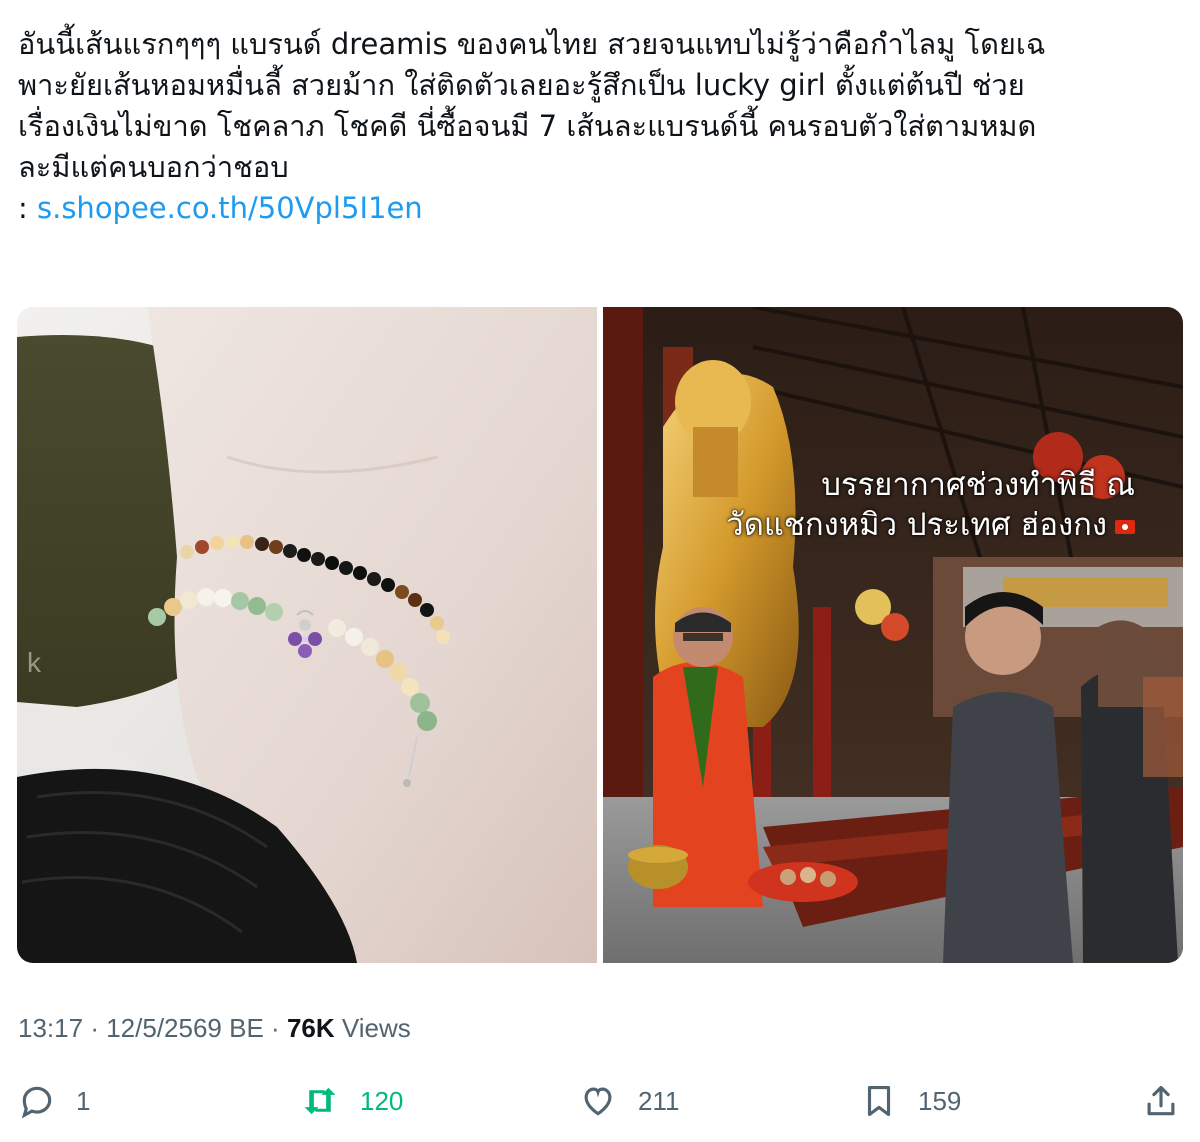 This screenshot has height=1142, width=1200. What do you see at coordinates (320, 1101) in the screenshot?
I see `retweet-icon` at bounding box center [320, 1101].